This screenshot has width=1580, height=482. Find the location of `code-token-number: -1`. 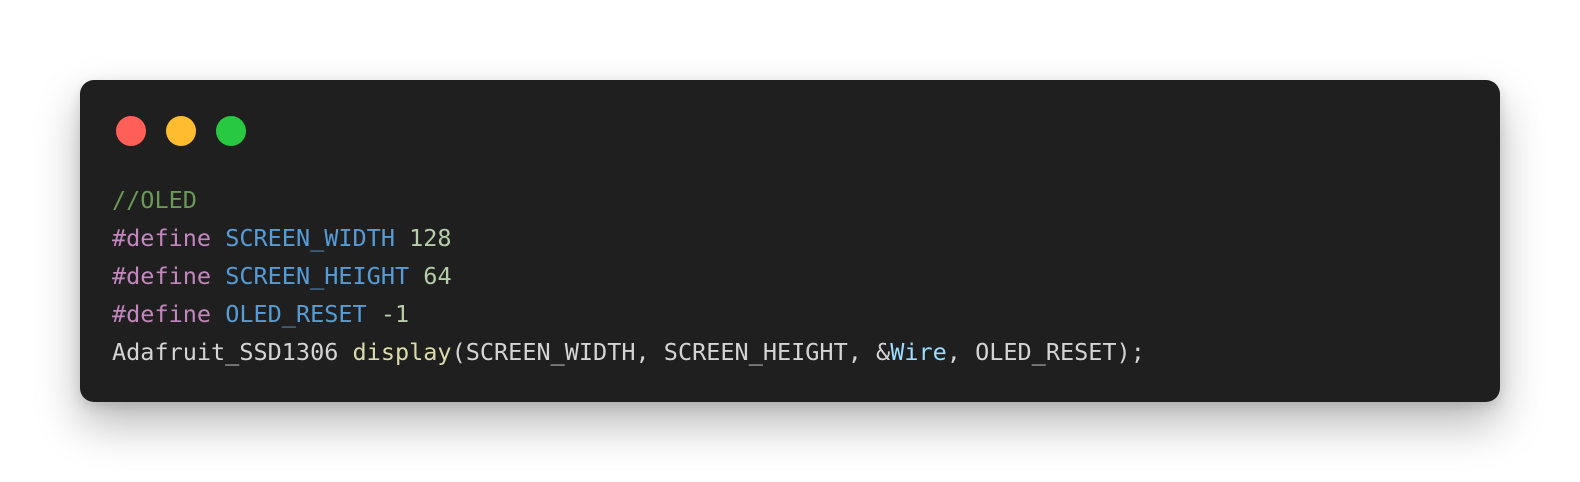

code-token-number: -1 is located at coordinates (395, 314).